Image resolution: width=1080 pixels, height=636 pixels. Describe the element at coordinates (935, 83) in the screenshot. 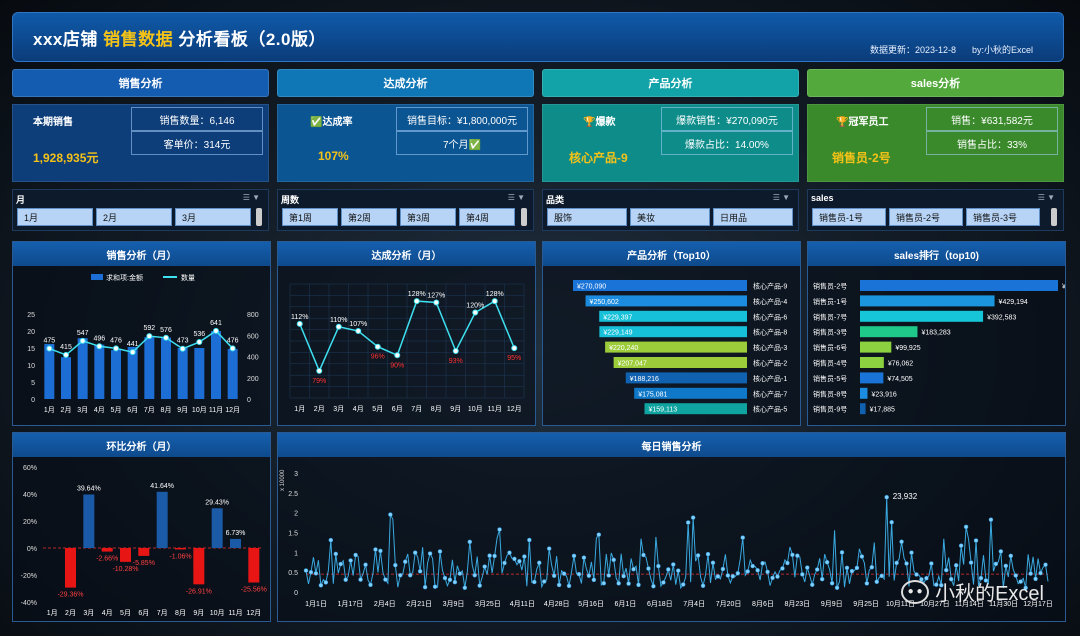

I see `section-header-staff: sales分析` at that location.